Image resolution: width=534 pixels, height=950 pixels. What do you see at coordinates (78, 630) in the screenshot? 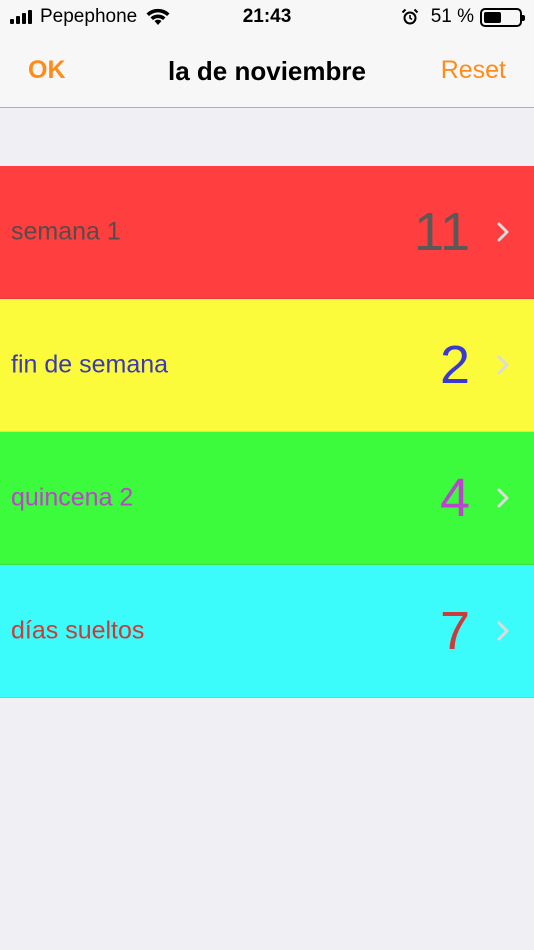
I see `list-item-label: días sueltos` at bounding box center [78, 630].